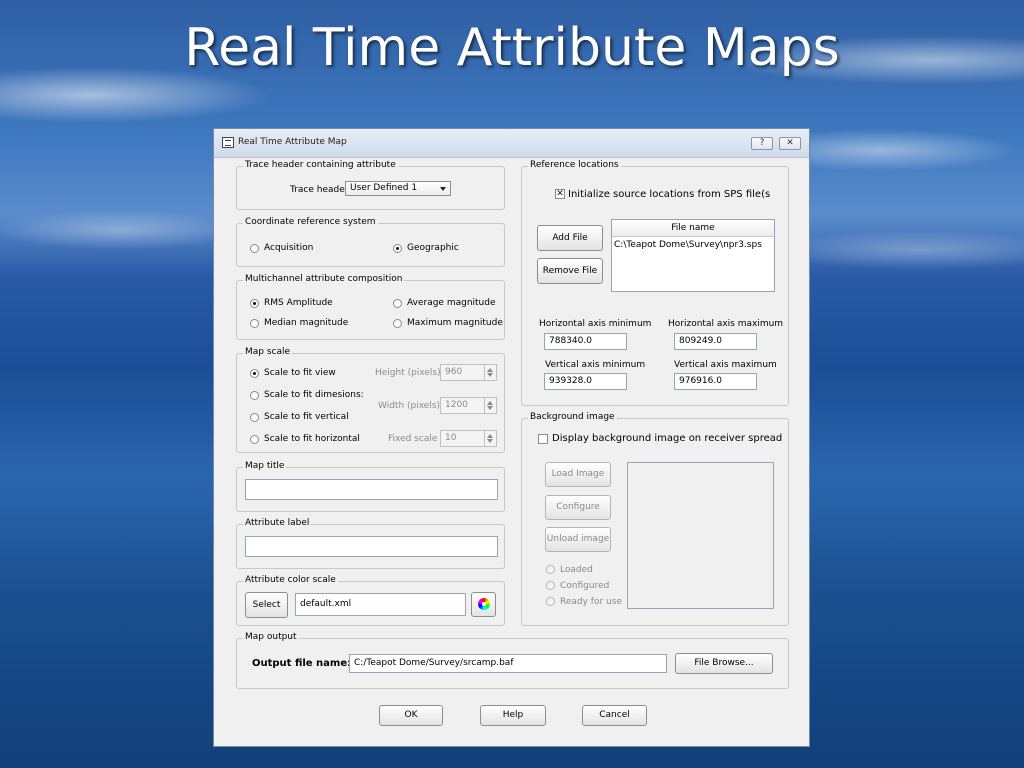 The height and width of the screenshot is (768, 1024). What do you see at coordinates (700, 535) in the screenshot?
I see `background-image-preview` at bounding box center [700, 535].